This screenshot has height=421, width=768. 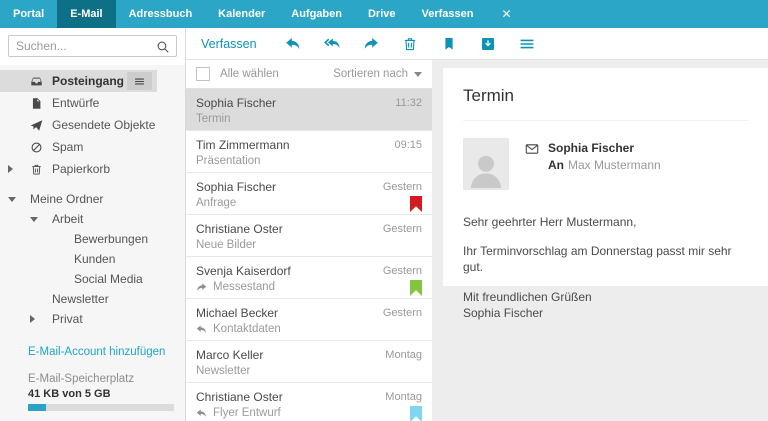 I want to click on sidebar-tree-kunden: Kunden, so click(x=92, y=259).